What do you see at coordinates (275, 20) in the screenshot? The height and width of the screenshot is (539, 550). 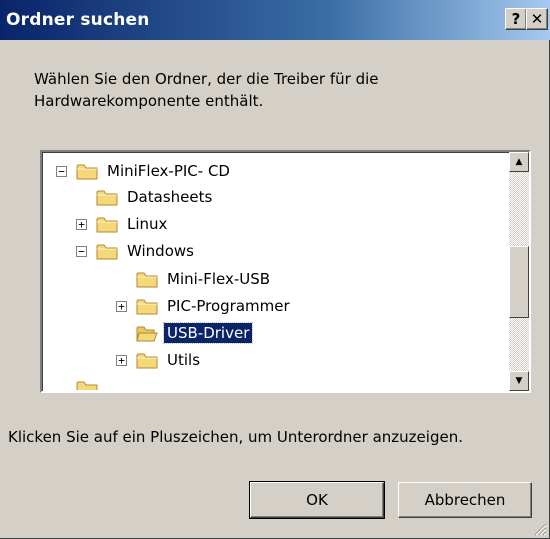 I see `title-bar: Ordner suchen ? ✕` at bounding box center [275, 20].